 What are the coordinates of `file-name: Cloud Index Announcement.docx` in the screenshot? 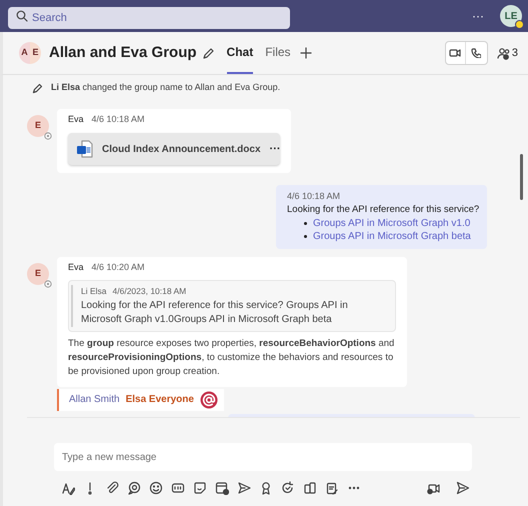 It's located at (181, 149).